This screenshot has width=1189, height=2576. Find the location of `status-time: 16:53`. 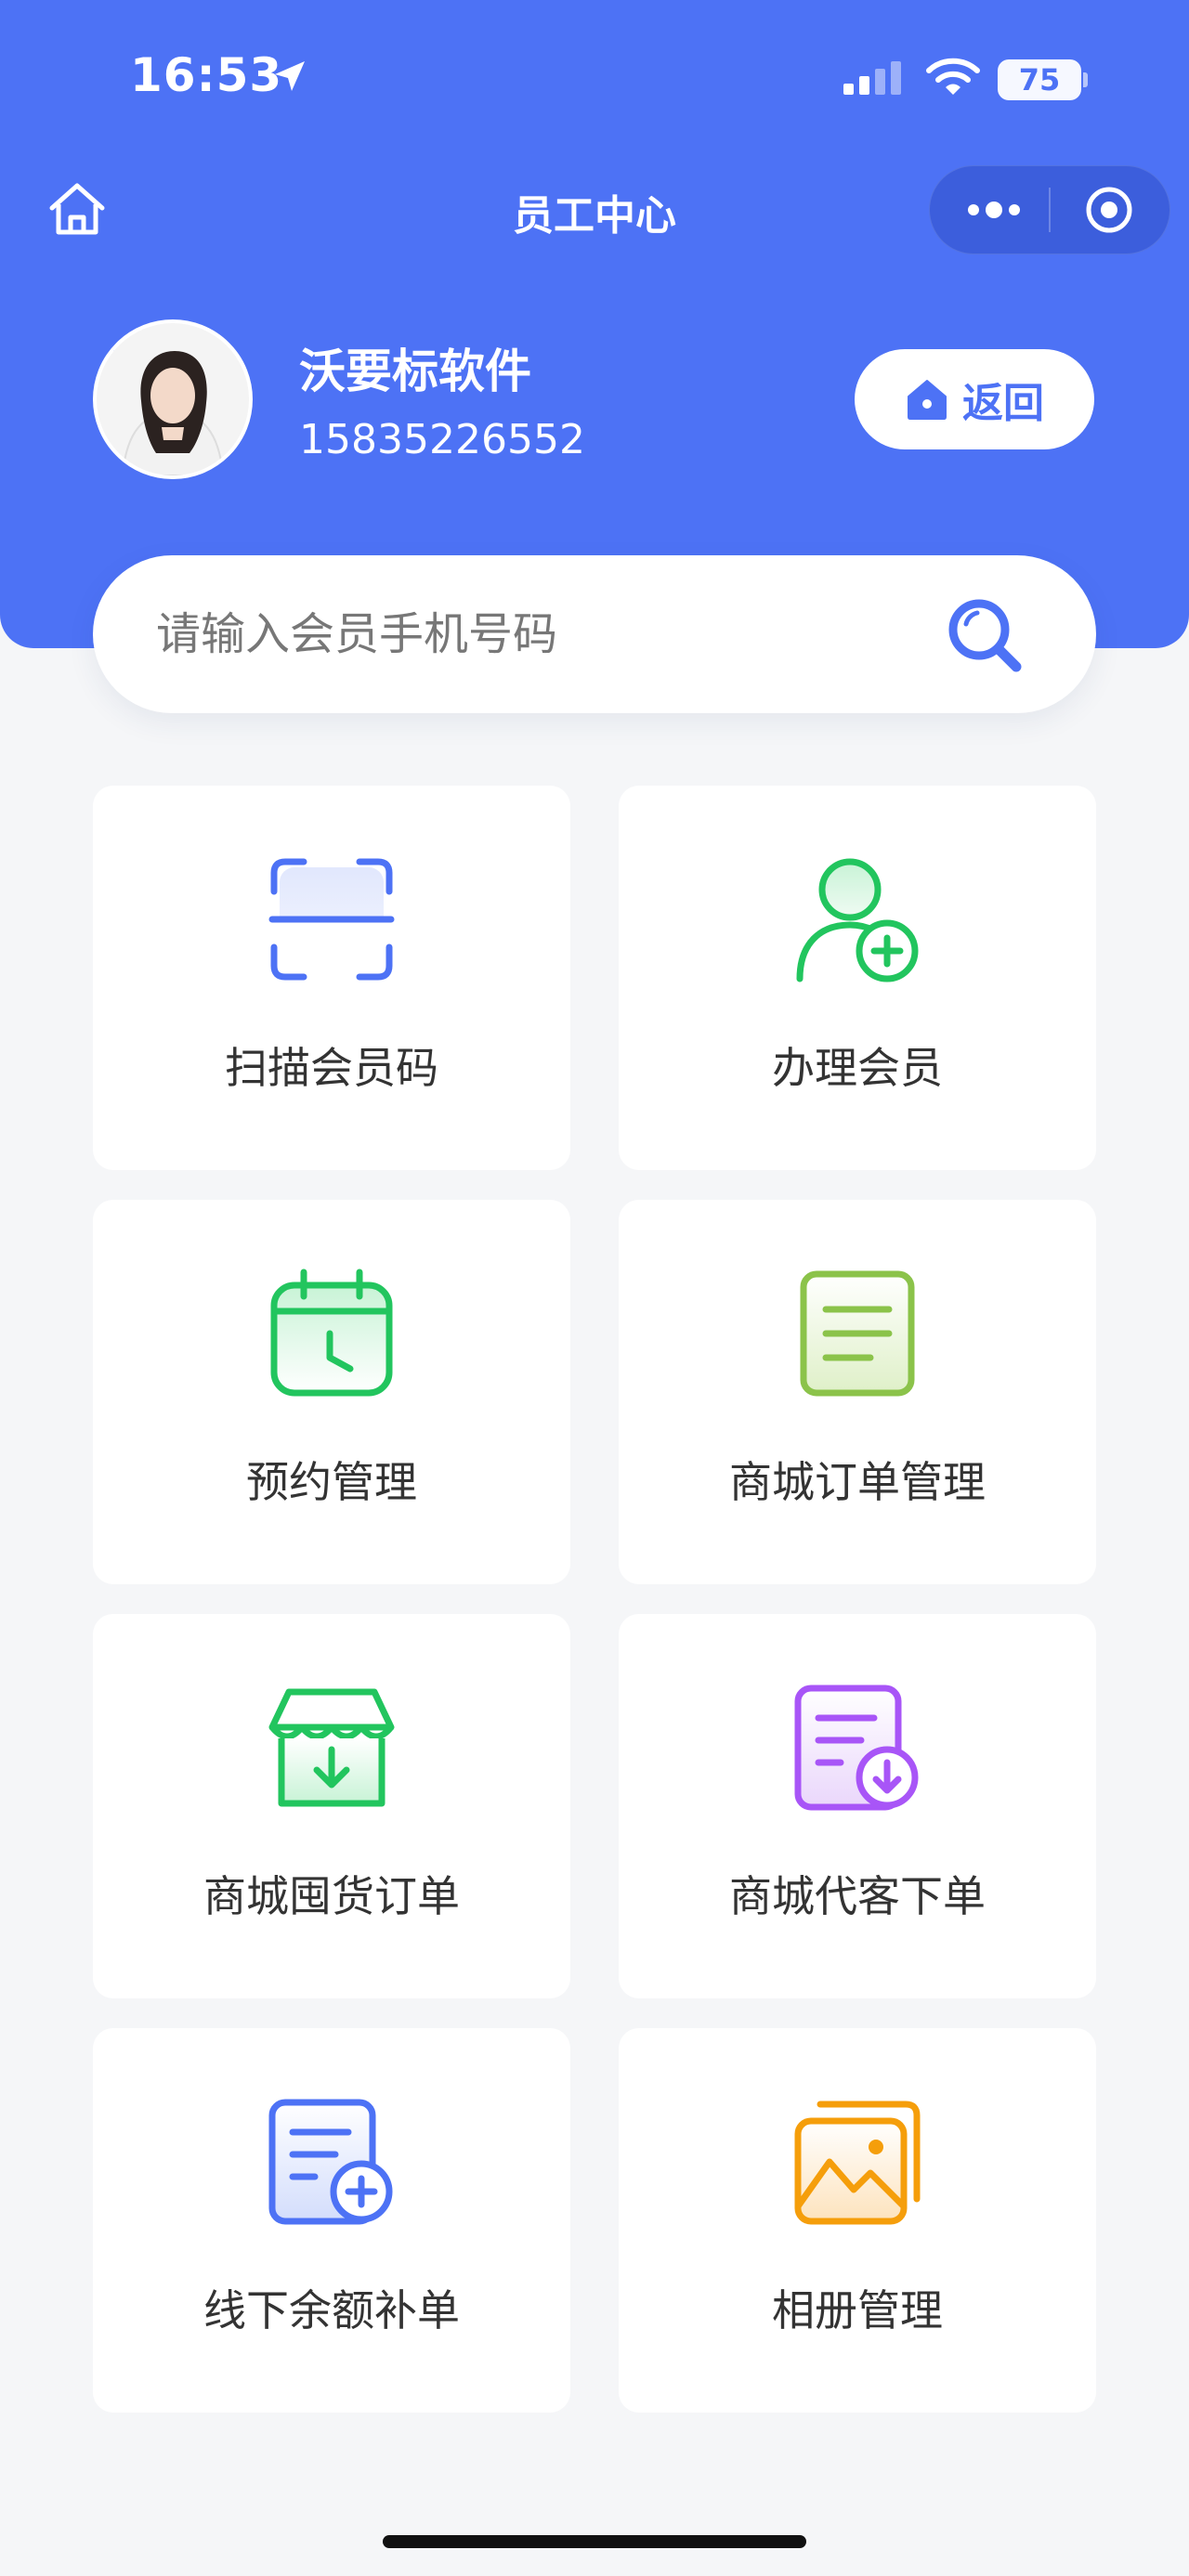

status-time: 16:53 is located at coordinates (207, 75).